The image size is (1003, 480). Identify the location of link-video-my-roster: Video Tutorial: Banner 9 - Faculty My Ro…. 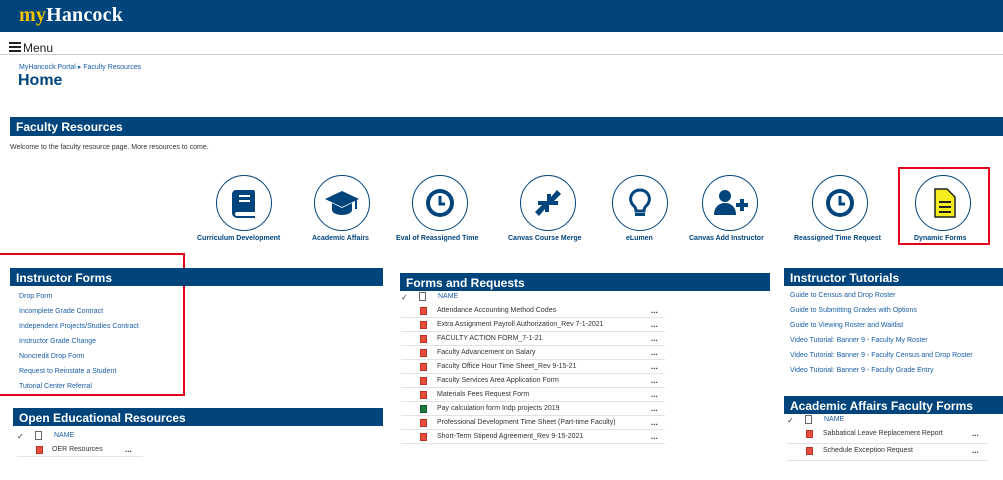
(881, 340).